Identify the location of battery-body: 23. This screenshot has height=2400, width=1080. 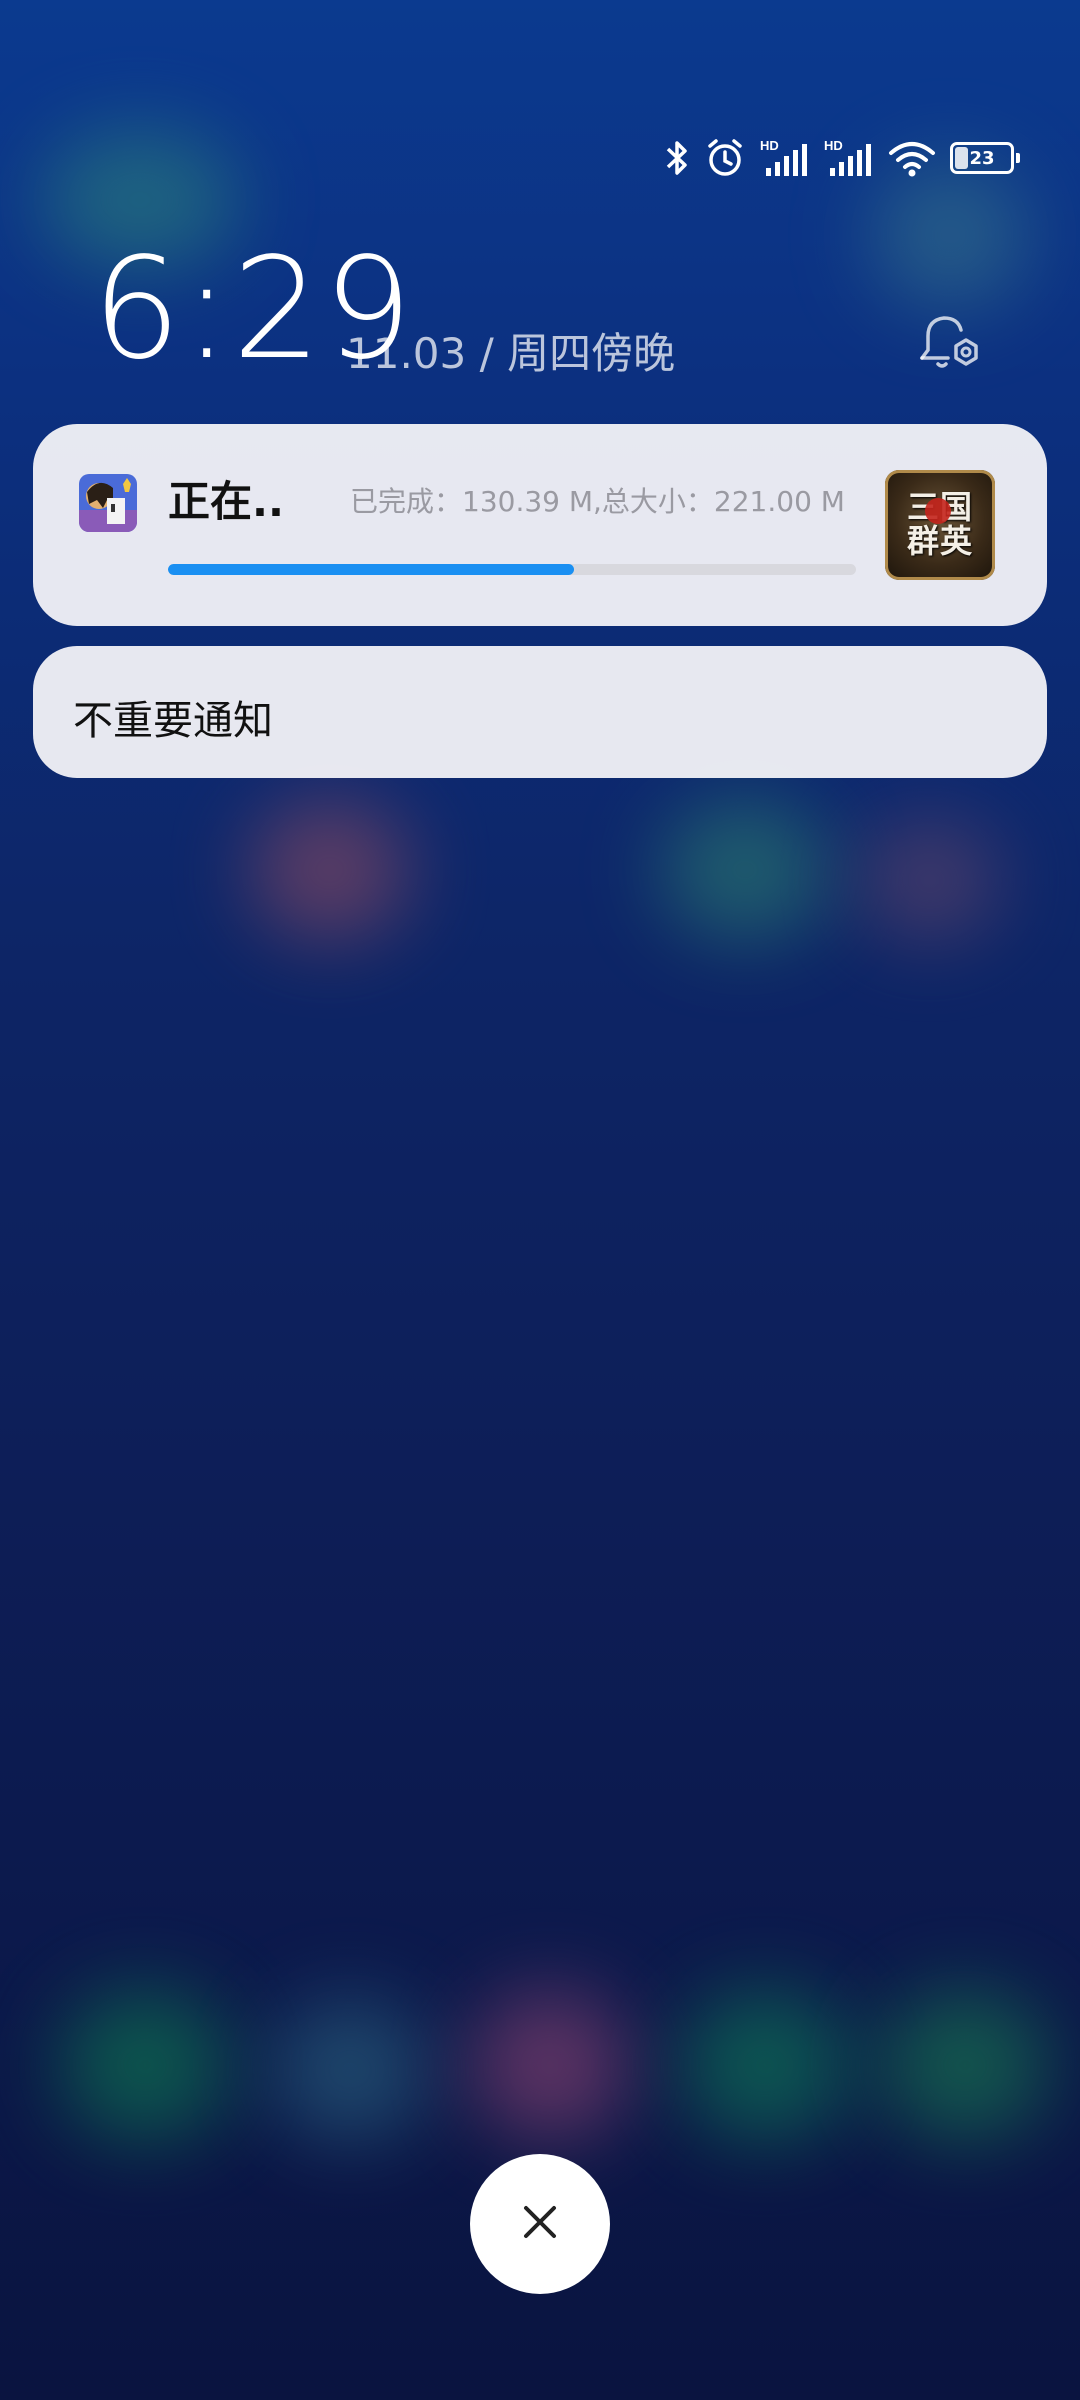
(982, 158).